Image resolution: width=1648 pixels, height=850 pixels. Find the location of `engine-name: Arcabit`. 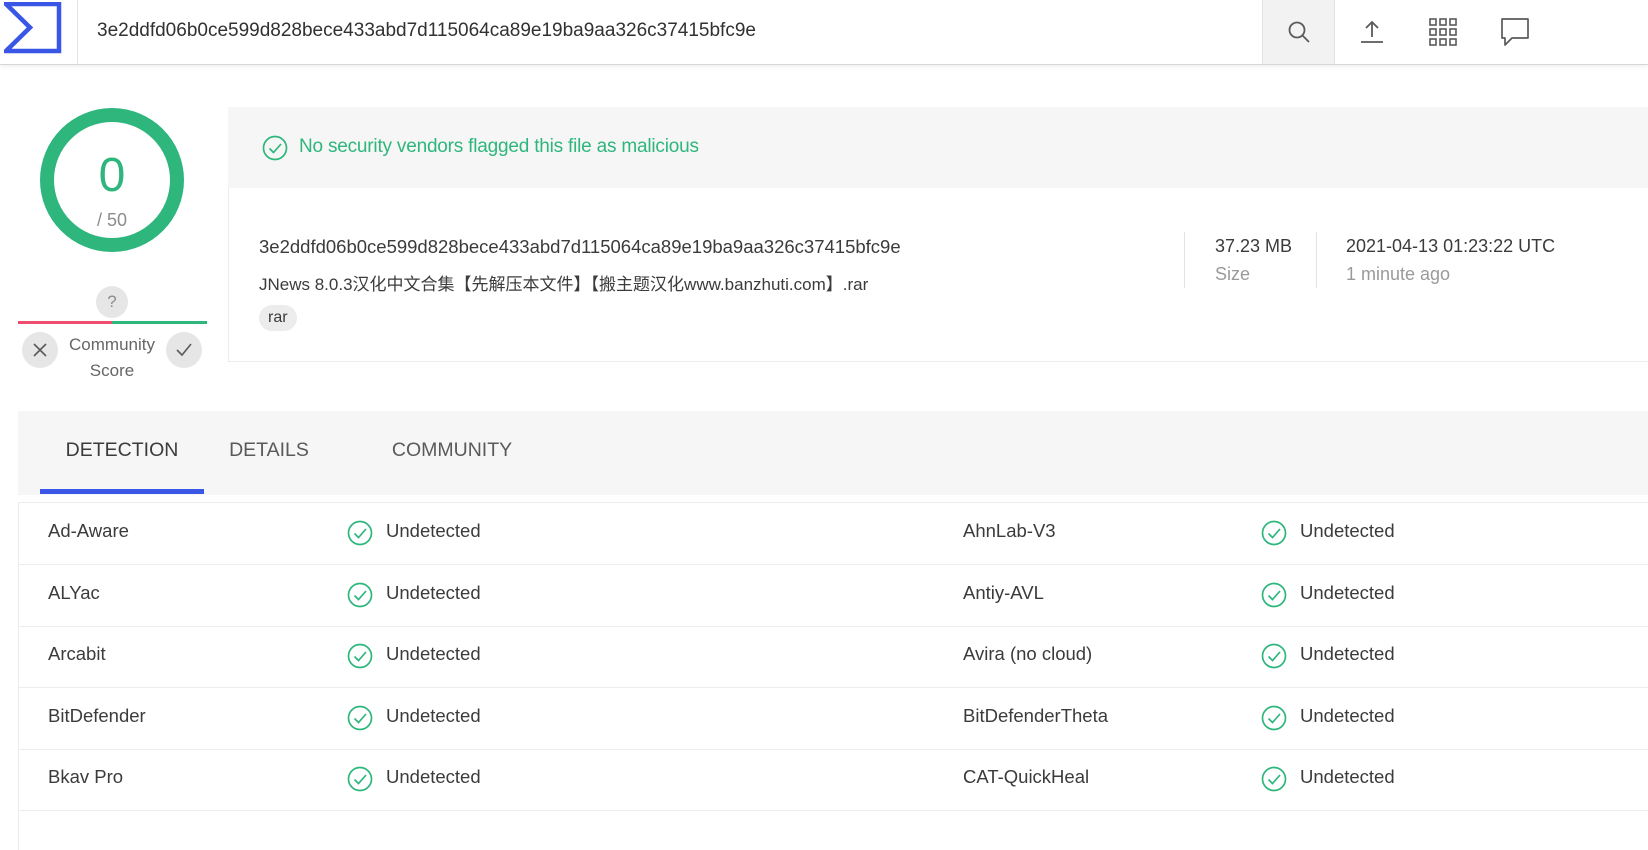

engine-name: Arcabit is located at coordinates (77, 654).